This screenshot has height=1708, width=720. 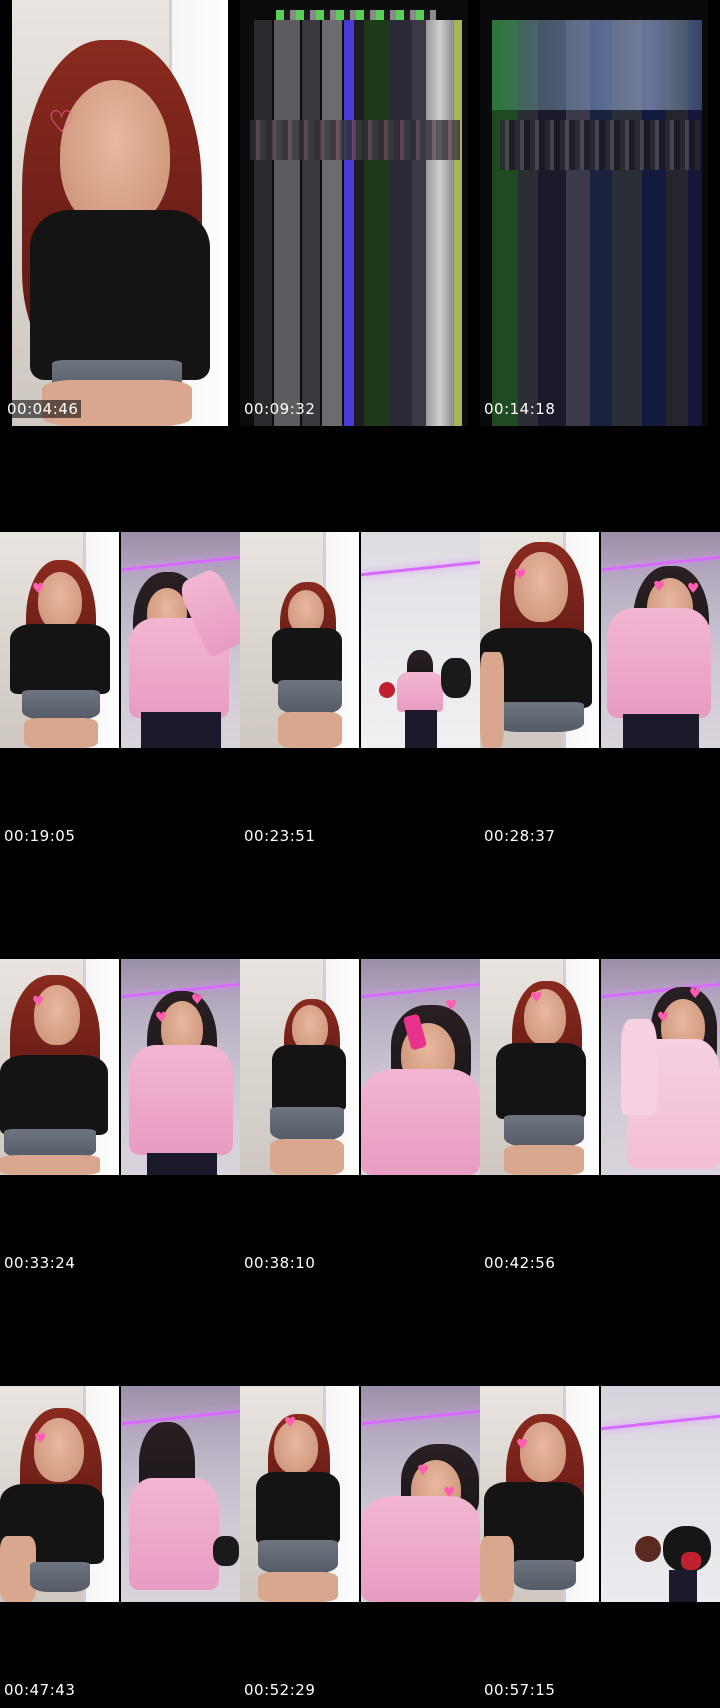 I want to click on timestamp-label: 00:42:56, so click(x=520, y=1263).